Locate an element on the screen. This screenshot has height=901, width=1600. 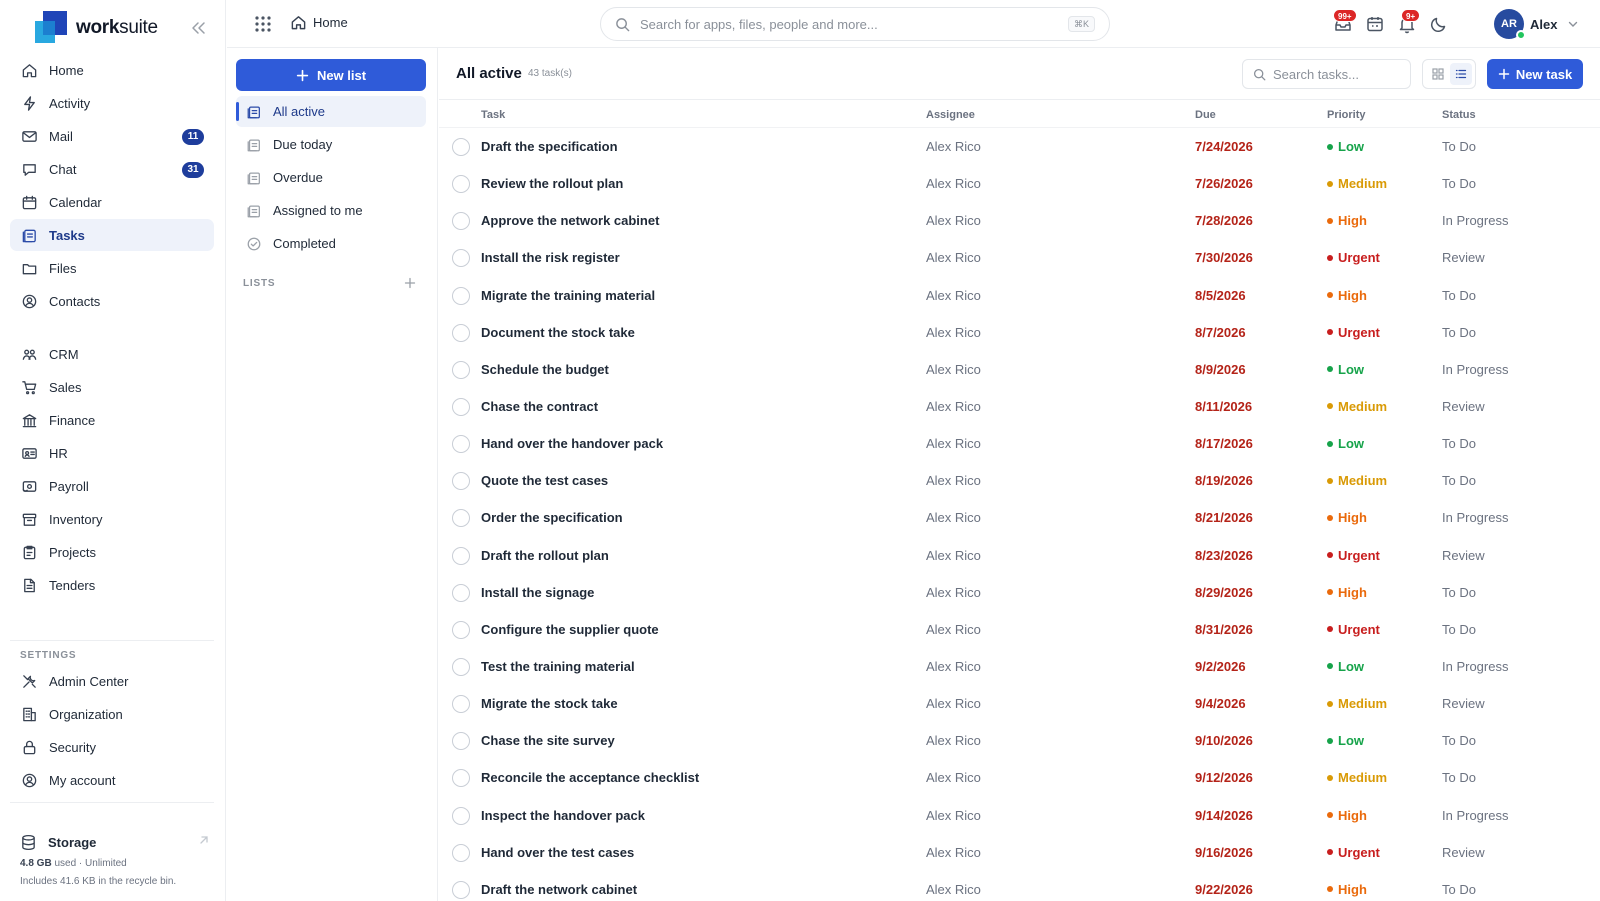
task-title: Draft the network cabinet is located at coordinates (559, 889).